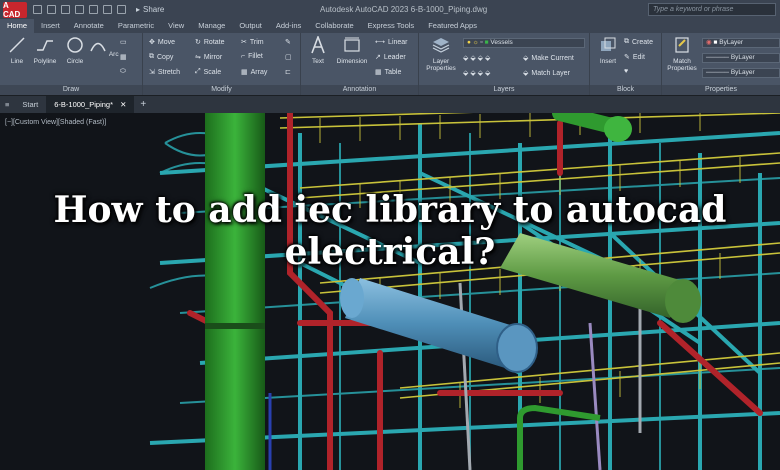  What do you see at coordinates (65, 9) in the screenshot?
I see `save-icon` at bounding box center [65, 9].